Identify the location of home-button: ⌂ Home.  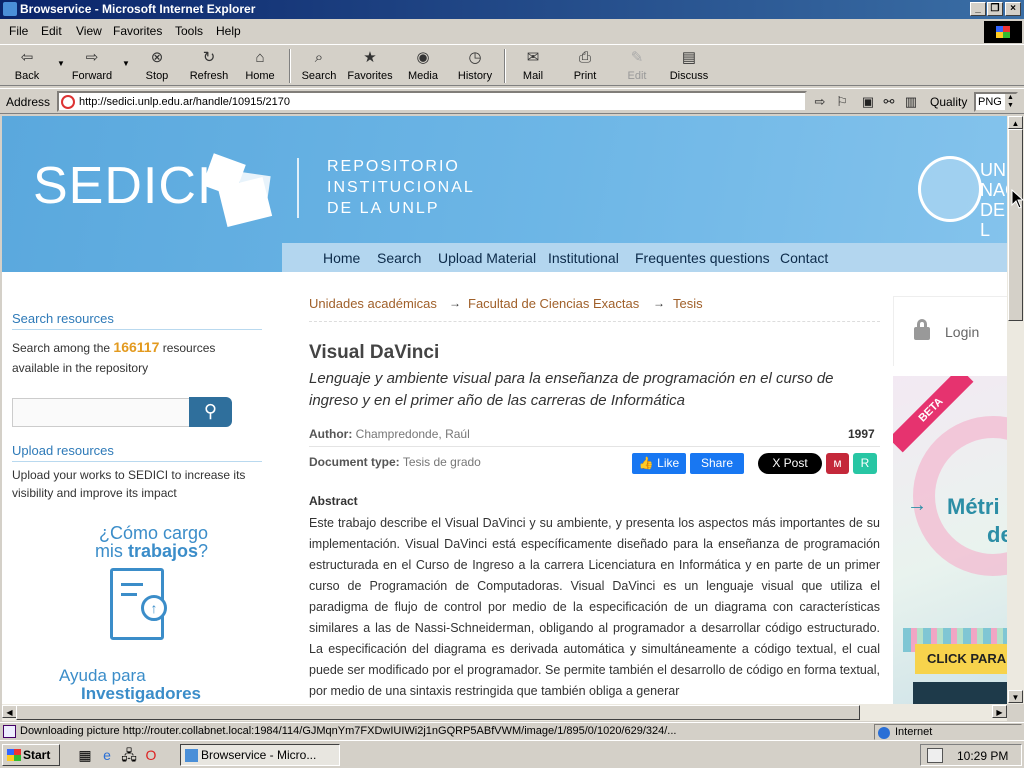
(260, 66).